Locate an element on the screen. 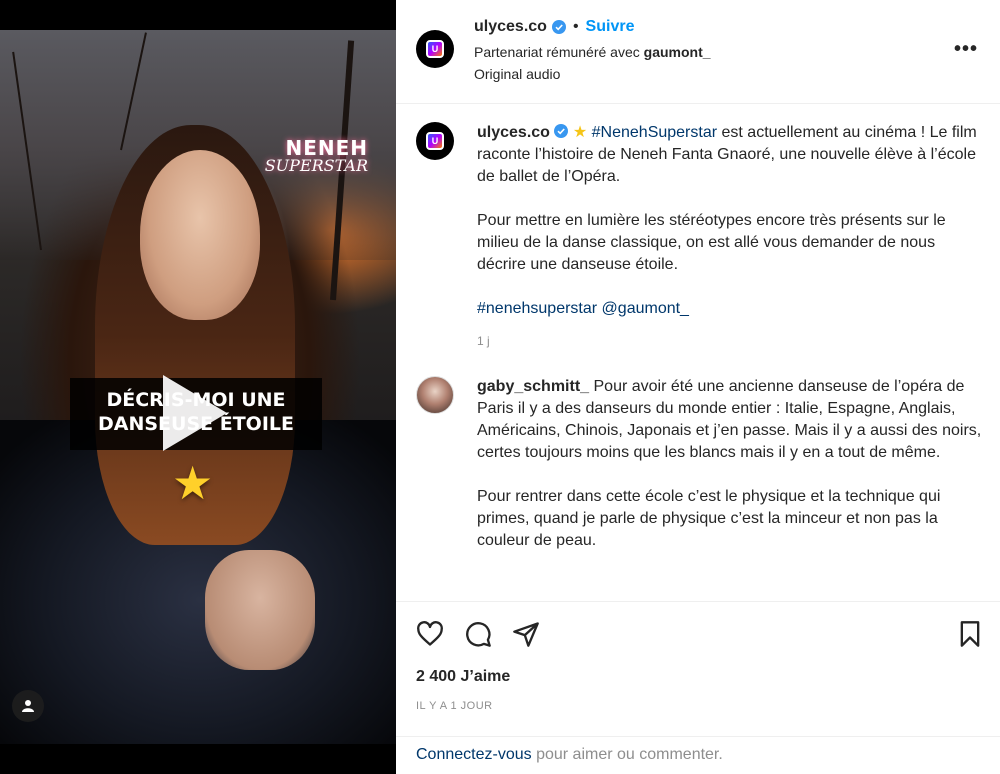 The height and width of the screenshot is (774, 1000). audio-link: Original audio is located at coordinates (517, 74).